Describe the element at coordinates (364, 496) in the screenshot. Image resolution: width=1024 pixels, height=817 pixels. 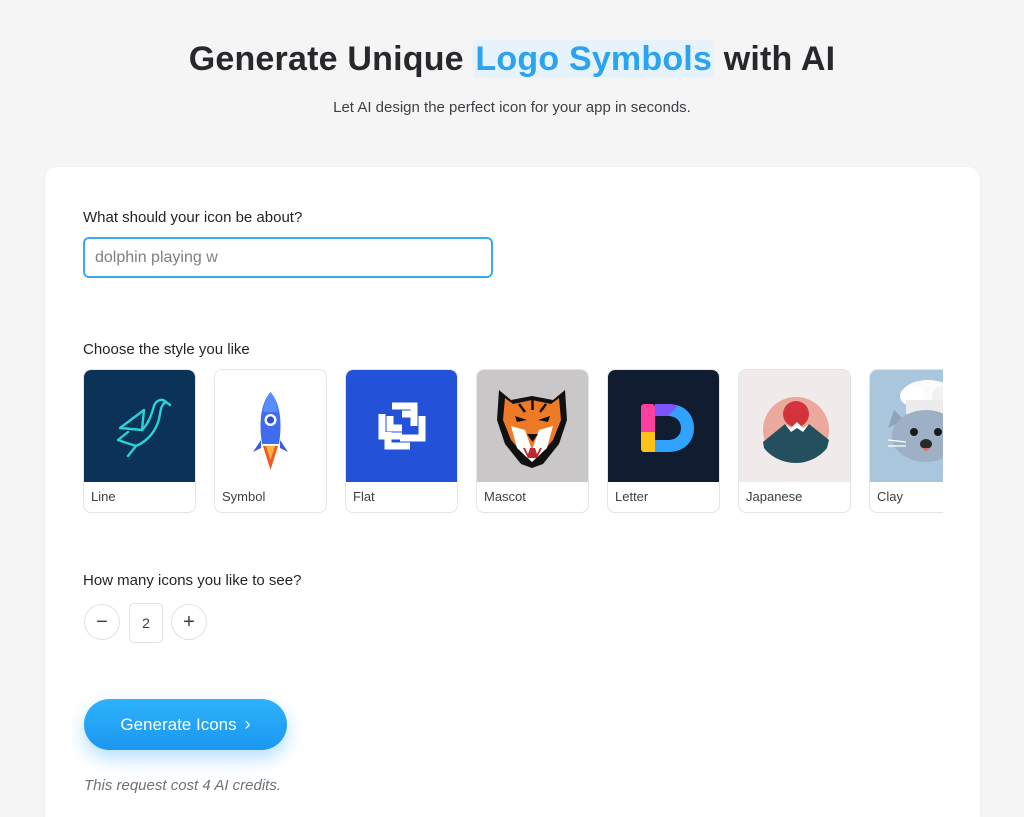
I see `style-option-label: Flat` at that location.